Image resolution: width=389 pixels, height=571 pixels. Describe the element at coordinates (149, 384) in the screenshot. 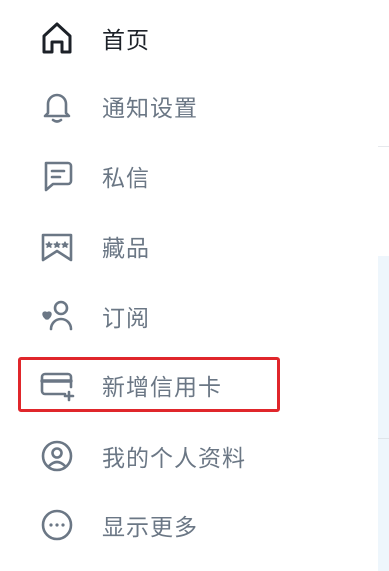

I see `highlight-box` at that location.